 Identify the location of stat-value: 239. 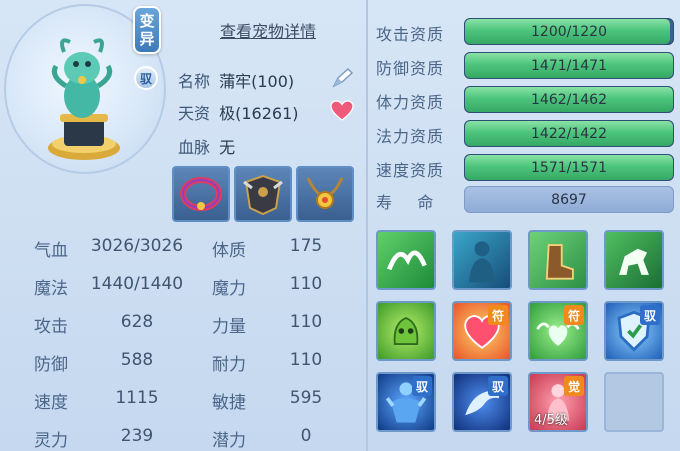
(137, 436).